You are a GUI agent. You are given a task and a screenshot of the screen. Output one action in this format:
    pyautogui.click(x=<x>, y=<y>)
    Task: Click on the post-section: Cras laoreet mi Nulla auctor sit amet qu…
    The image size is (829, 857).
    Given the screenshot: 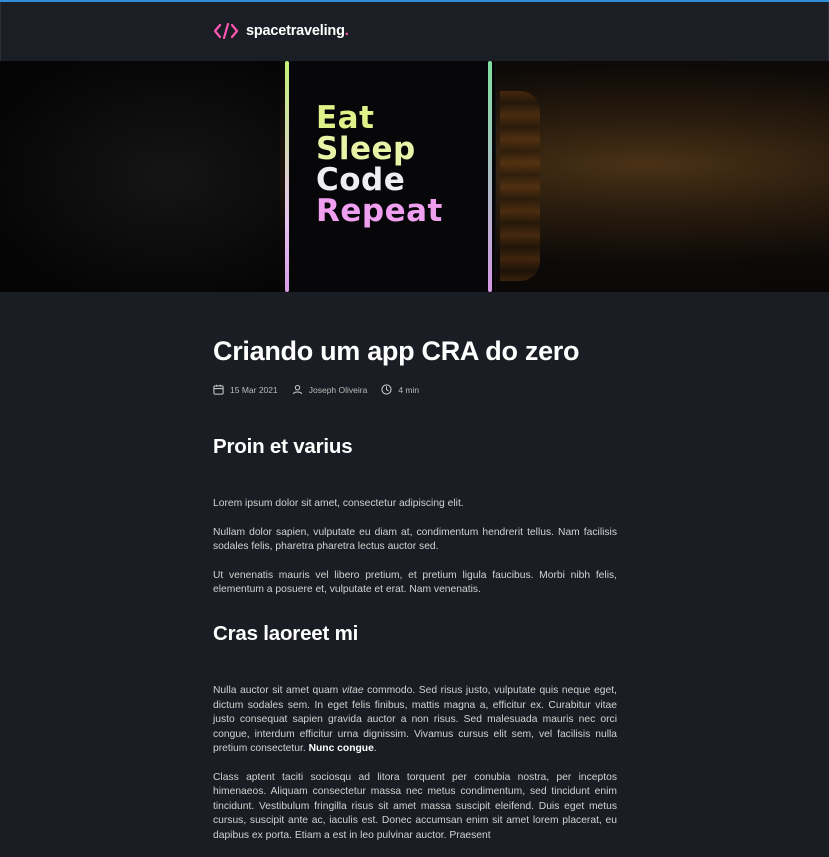 What is the action you would take?
    pyautogui.click(x=415, y=739)
    